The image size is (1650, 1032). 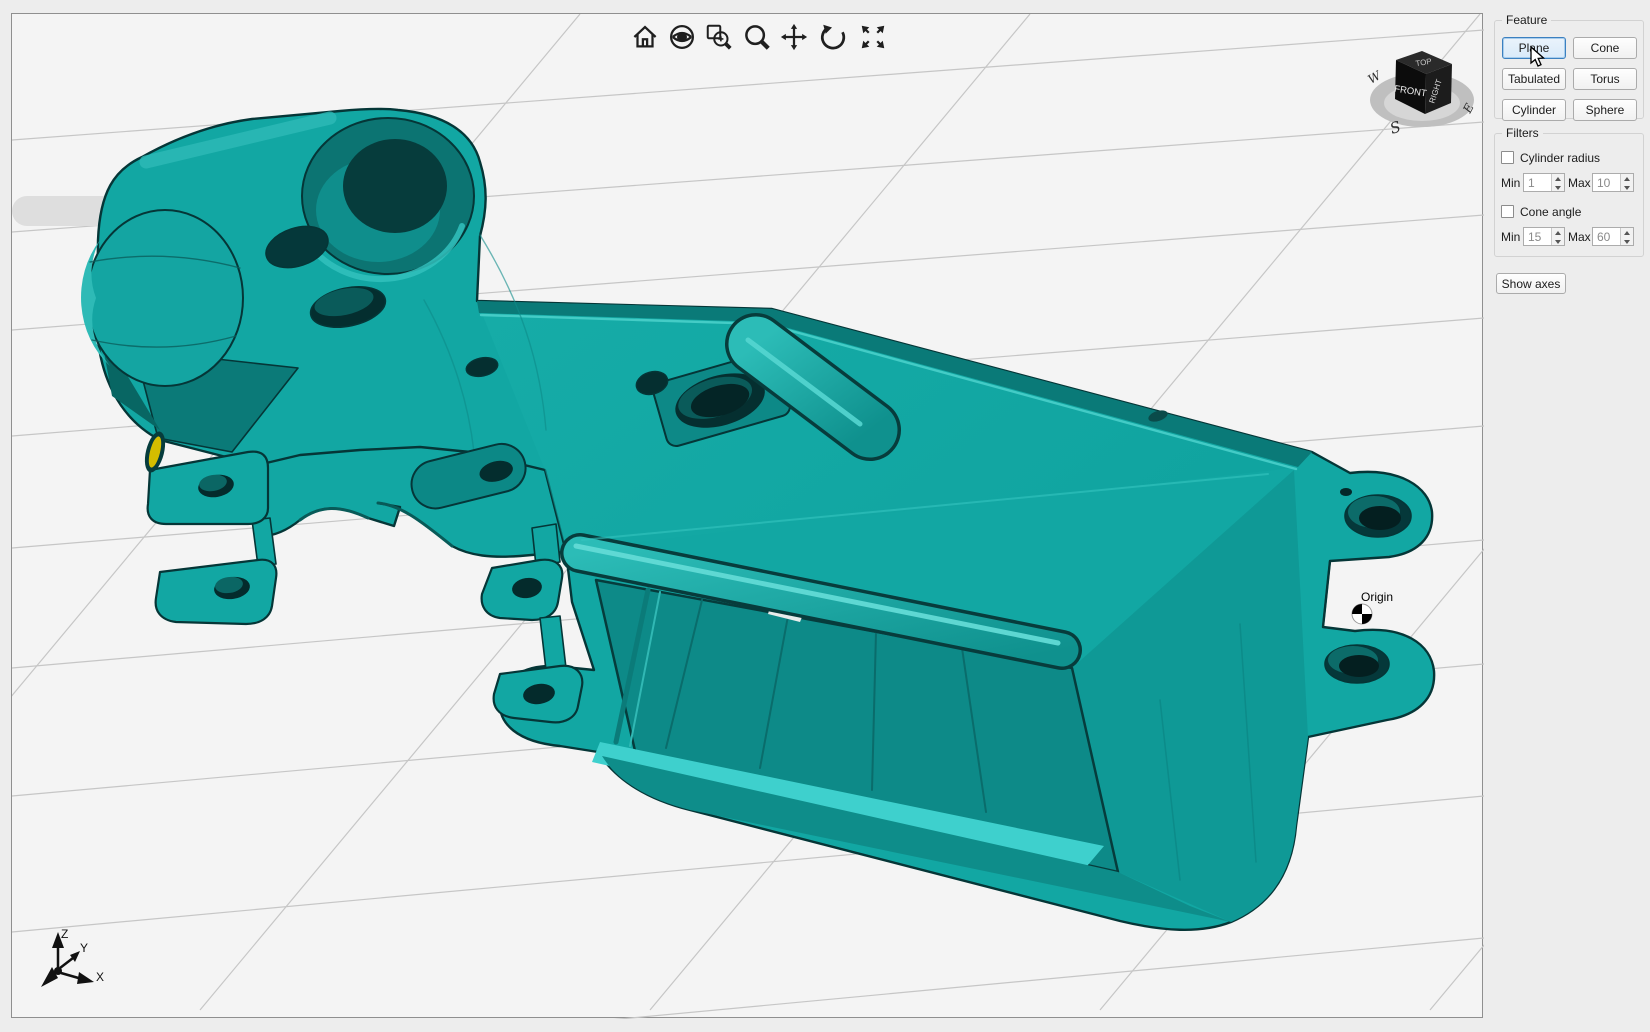 What do you see at coordinates (1560, 158) in the screenshot?
I see `cylinder-radius-label: Cylinder radius` at bounding box center [1560, 158].